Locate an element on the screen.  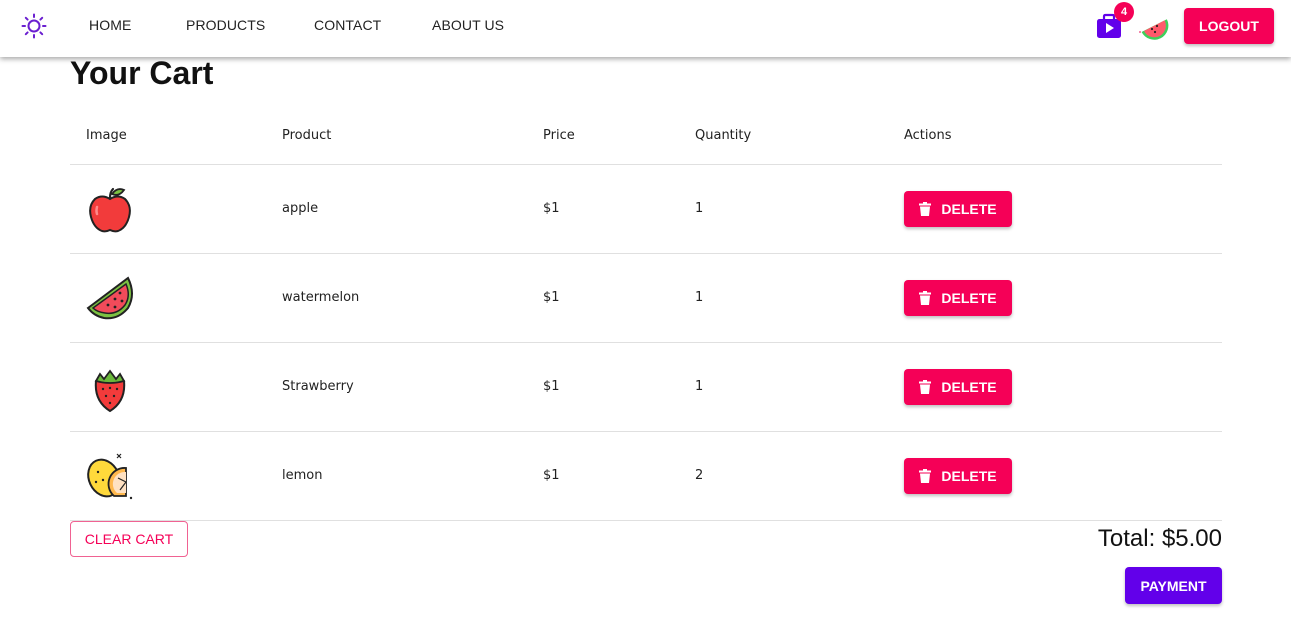
header-actions: Actions is located at coordinates (928, 135).